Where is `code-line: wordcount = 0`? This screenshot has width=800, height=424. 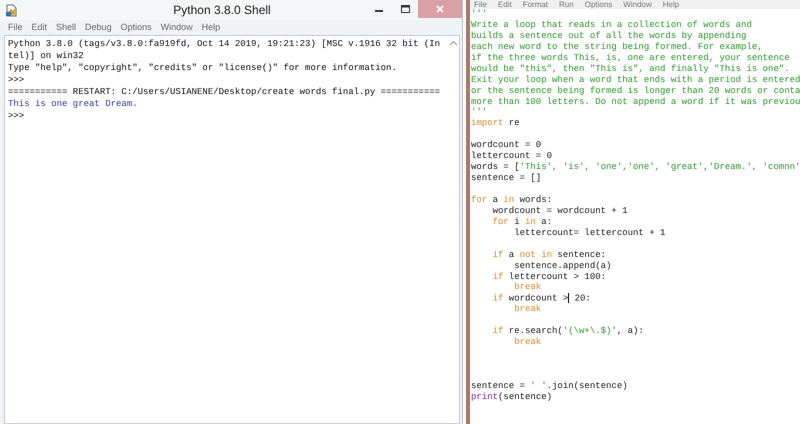
code-line: wordcount = 0 is located at coordinates (506, 146).